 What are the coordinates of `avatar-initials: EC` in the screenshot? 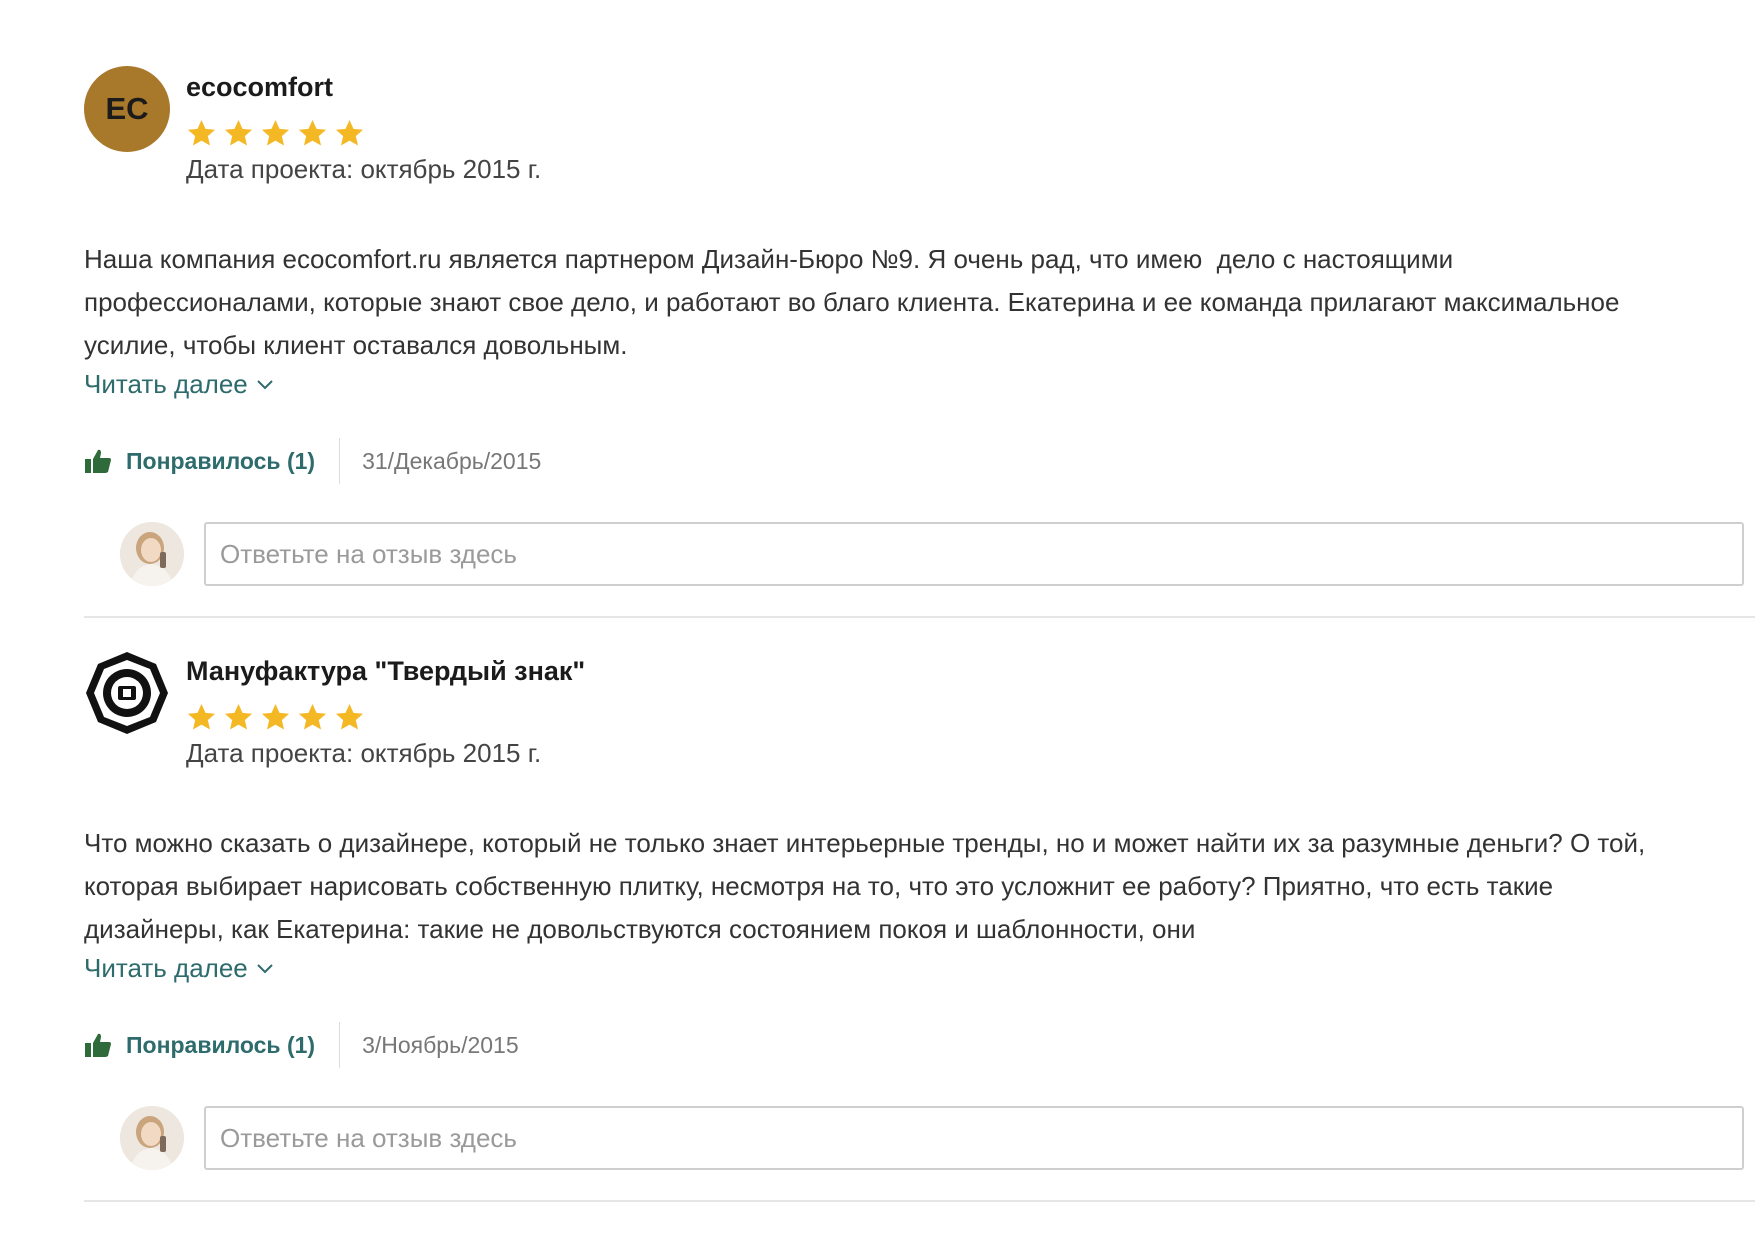 It's located at (127, 108).